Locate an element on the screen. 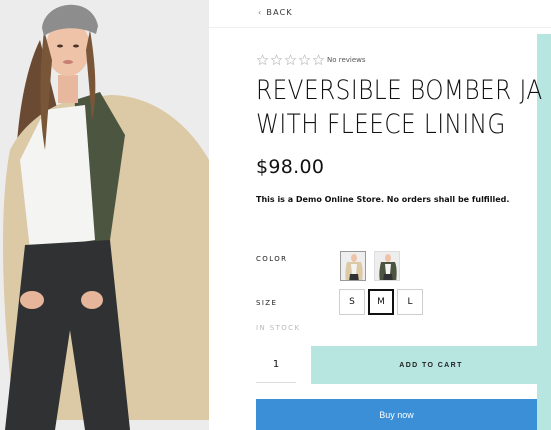  size-label: SIZE is located at coordinates (267, 303).